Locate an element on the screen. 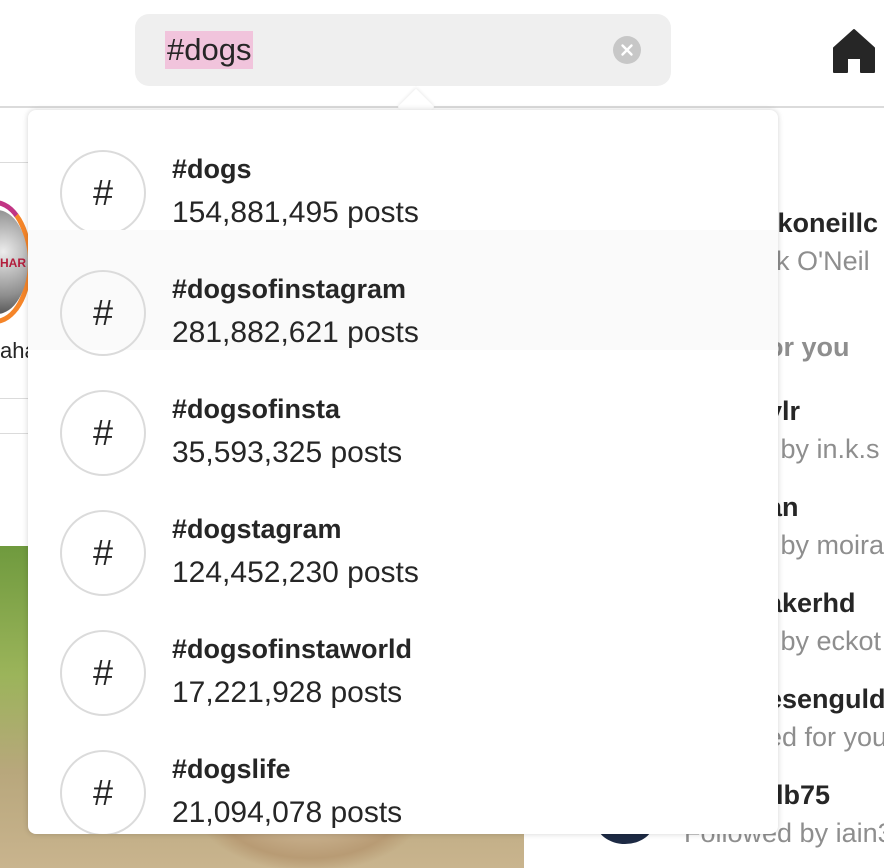 This screenshot has height=868, width=884. suggestion-name: esenguld is located at coordinates (825, 699).